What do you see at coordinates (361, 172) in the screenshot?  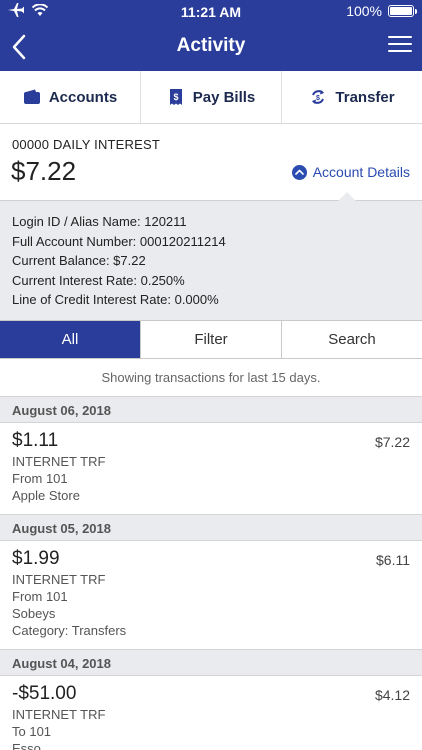 I see `account-details-label: Account Details` at bounding box center [361, 172].